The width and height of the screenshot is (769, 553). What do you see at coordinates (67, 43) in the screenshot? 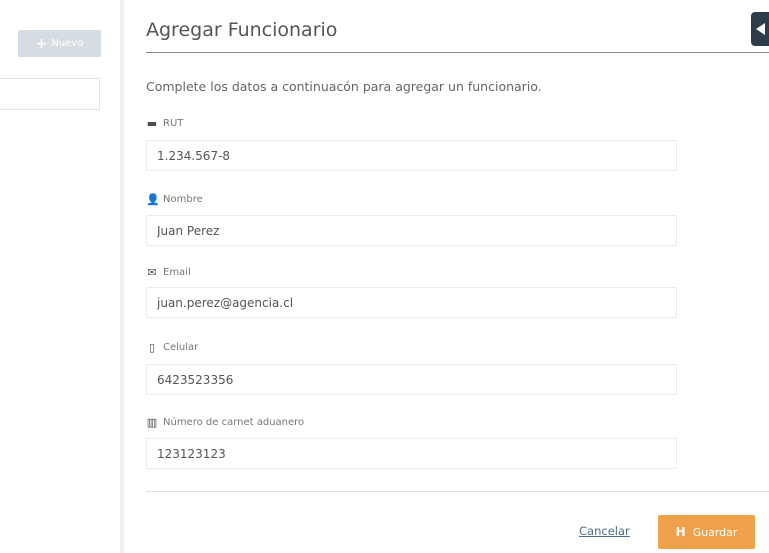
I see `new-button-label: Nuevo` at bounding box center [67, 43].